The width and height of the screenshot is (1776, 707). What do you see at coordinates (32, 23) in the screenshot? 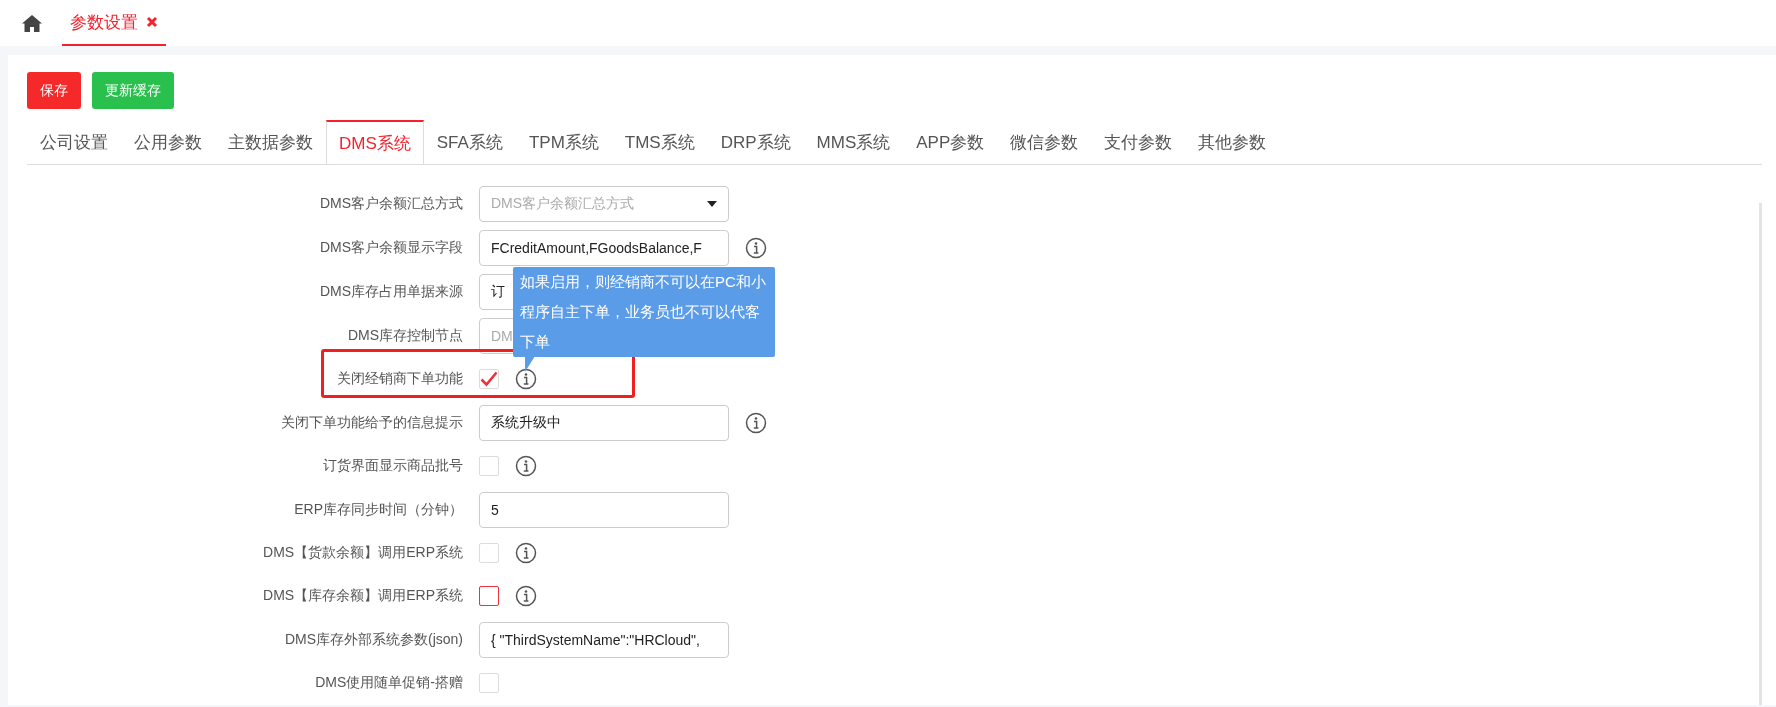
I see `home-icon` at bounding box center [32, 23].